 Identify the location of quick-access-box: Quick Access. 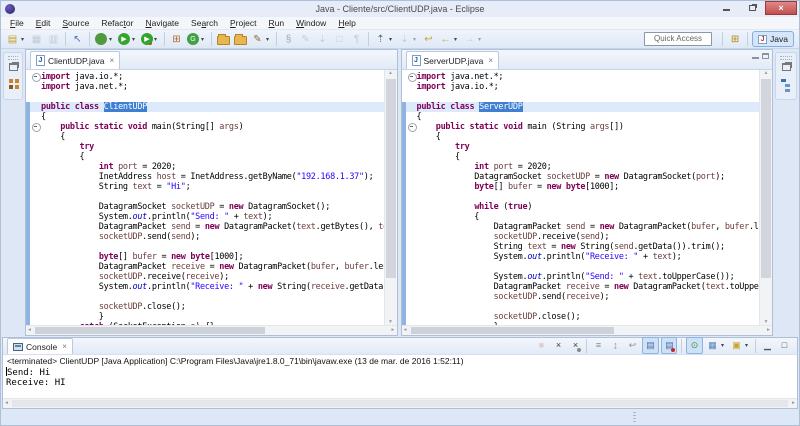
(678, 39).